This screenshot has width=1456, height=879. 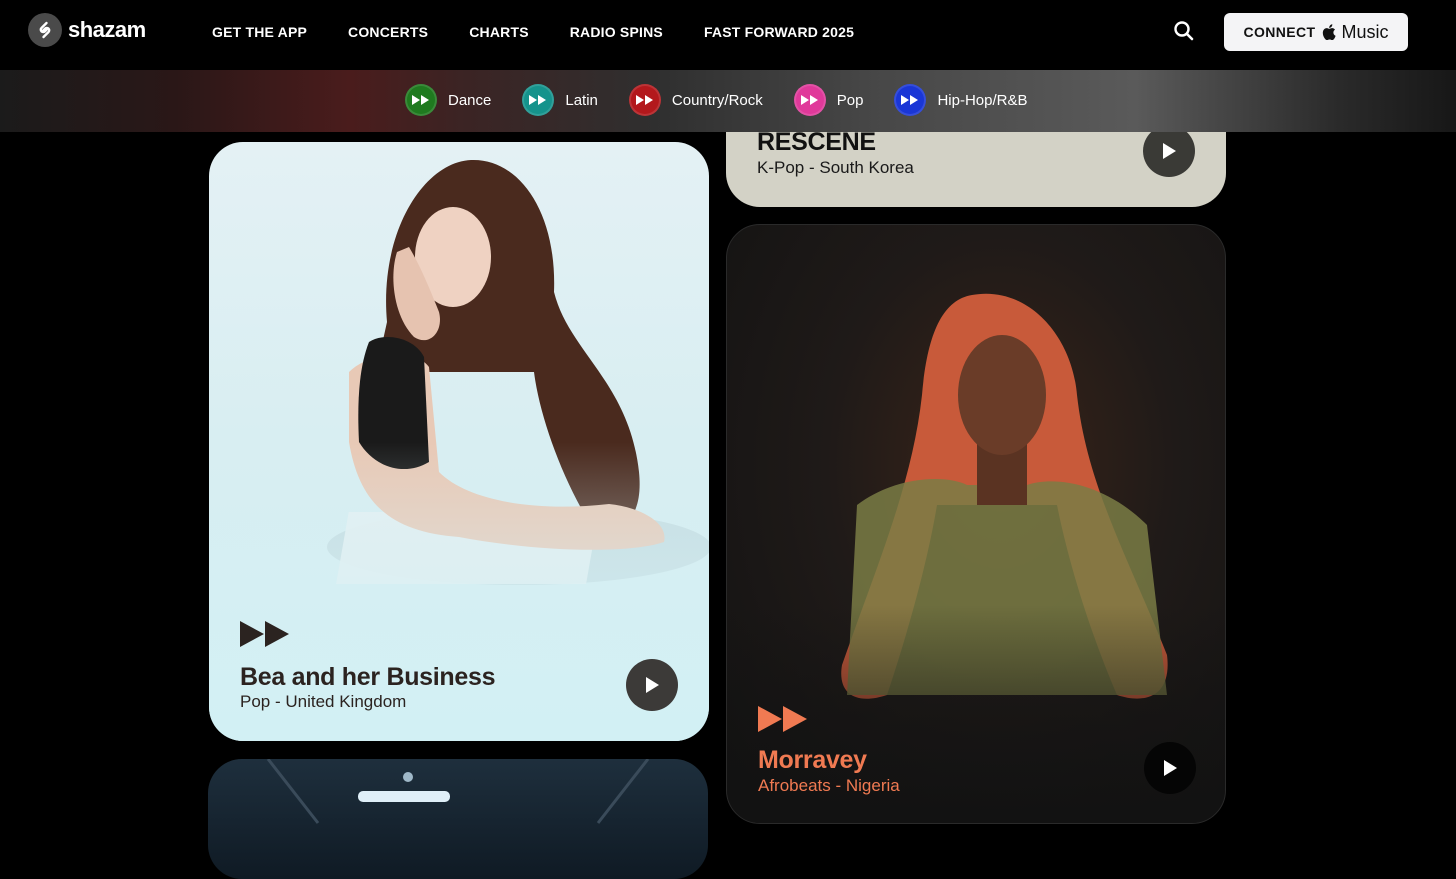 I want to click on artist-photo, so click(x=458, y=791).